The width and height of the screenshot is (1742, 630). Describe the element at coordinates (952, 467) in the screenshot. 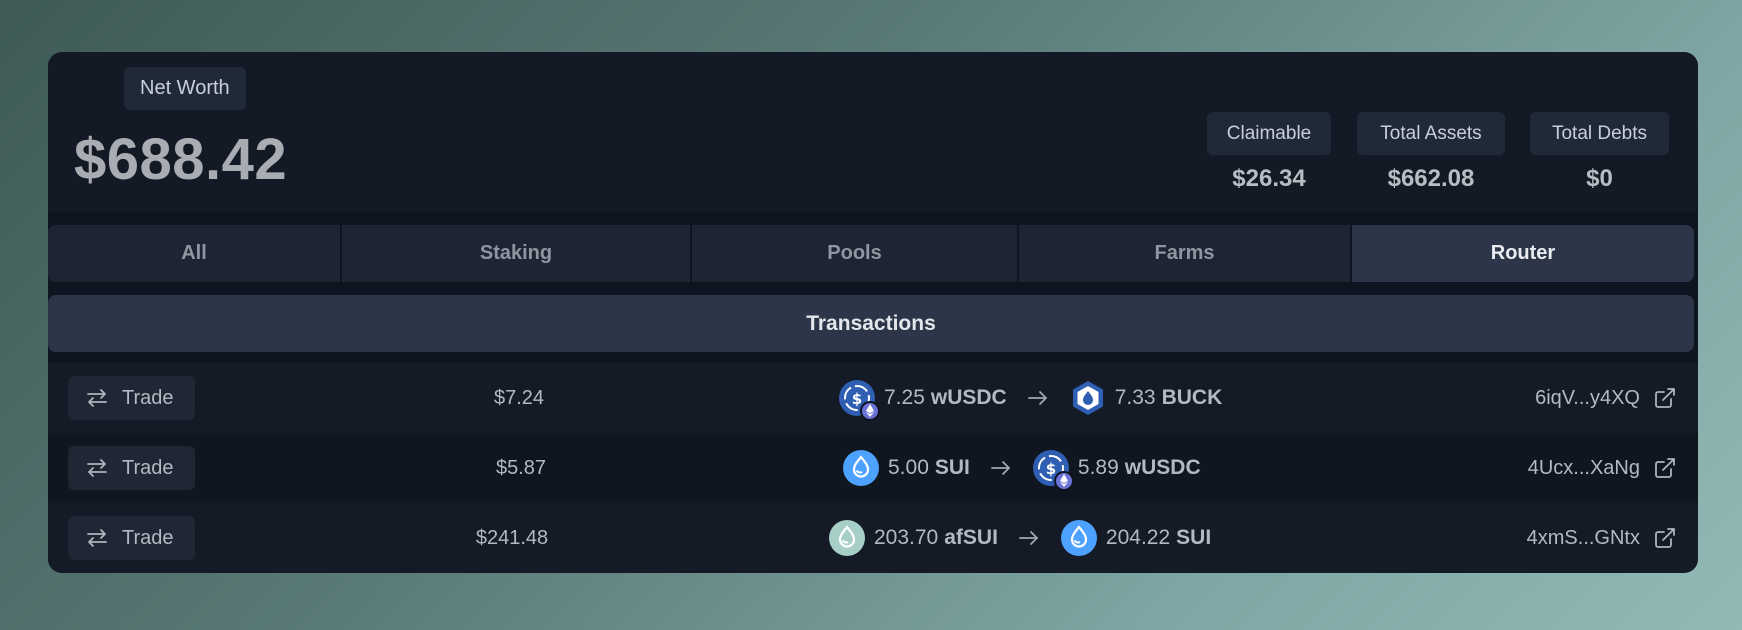

I see `from-symbol: SUI` at that location.